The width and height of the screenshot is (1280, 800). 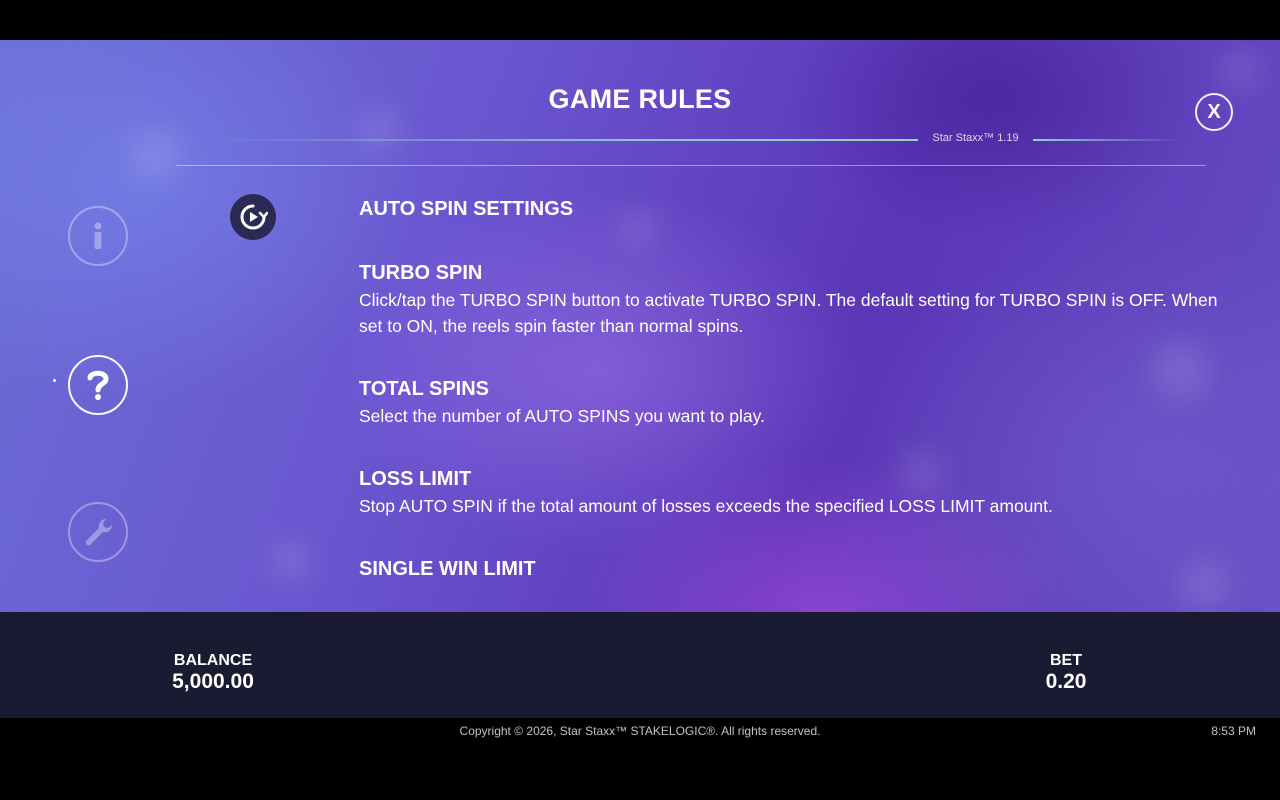 I want to click on active-indicator-dot, so click(x=54, y=380).